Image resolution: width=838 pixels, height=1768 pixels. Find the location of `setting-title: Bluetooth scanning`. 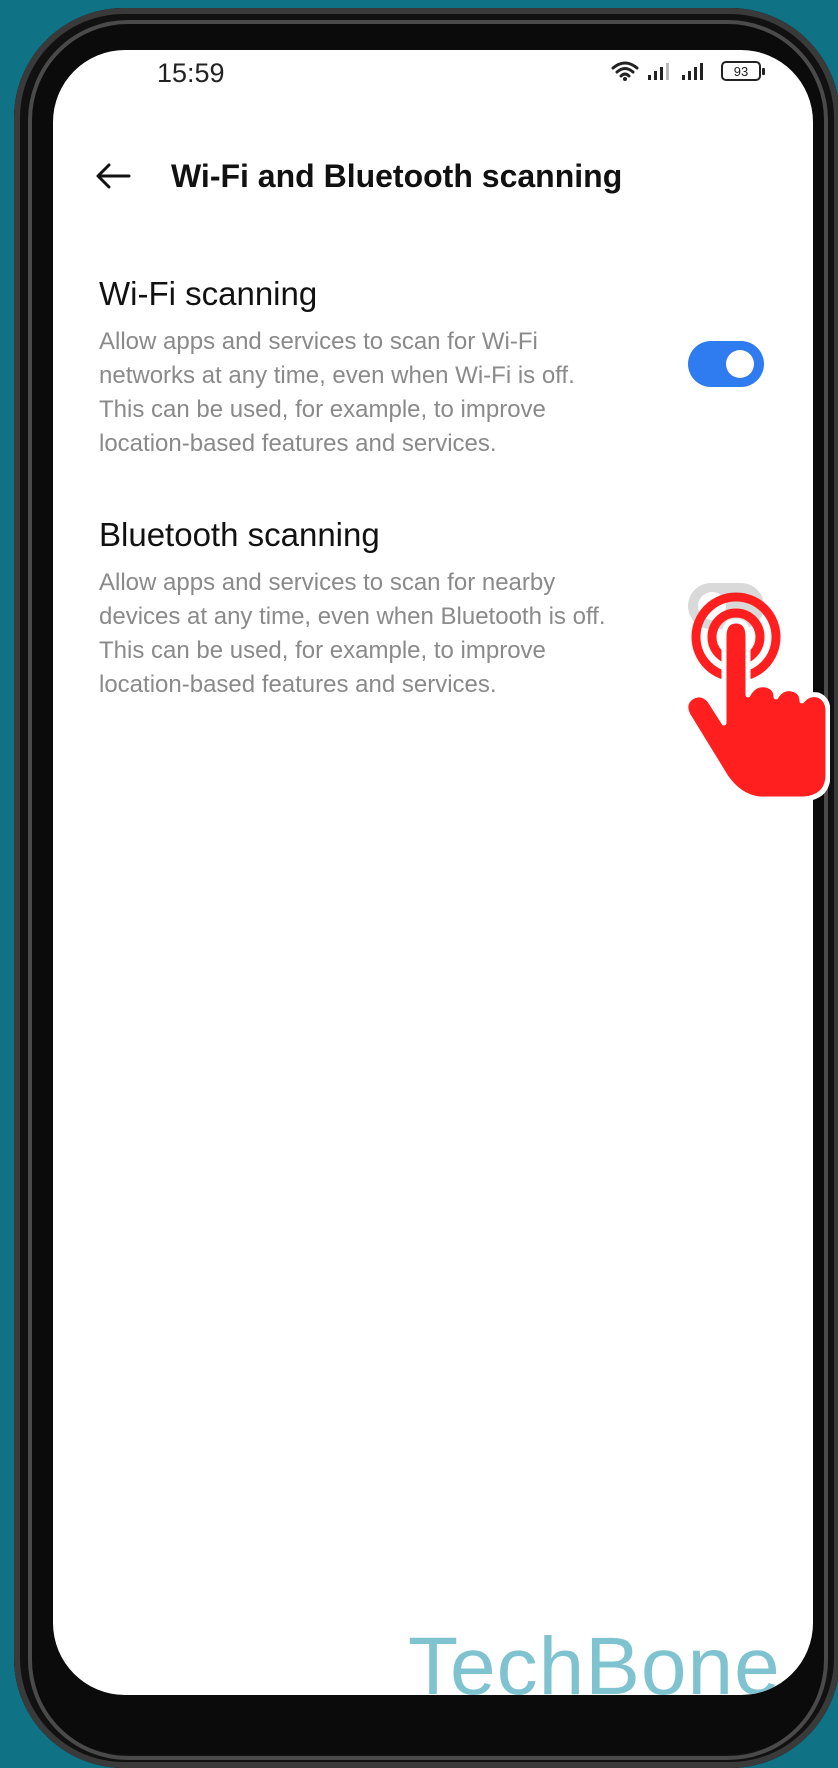

setting-title: Bluetooth scanning is located at coordinates (239, 534).